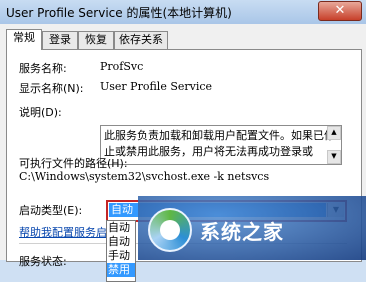  What do you see at coordinates (60, 40) in the screenshot?
I see `tab-logon: 登录` at bounding box center [60, 40].